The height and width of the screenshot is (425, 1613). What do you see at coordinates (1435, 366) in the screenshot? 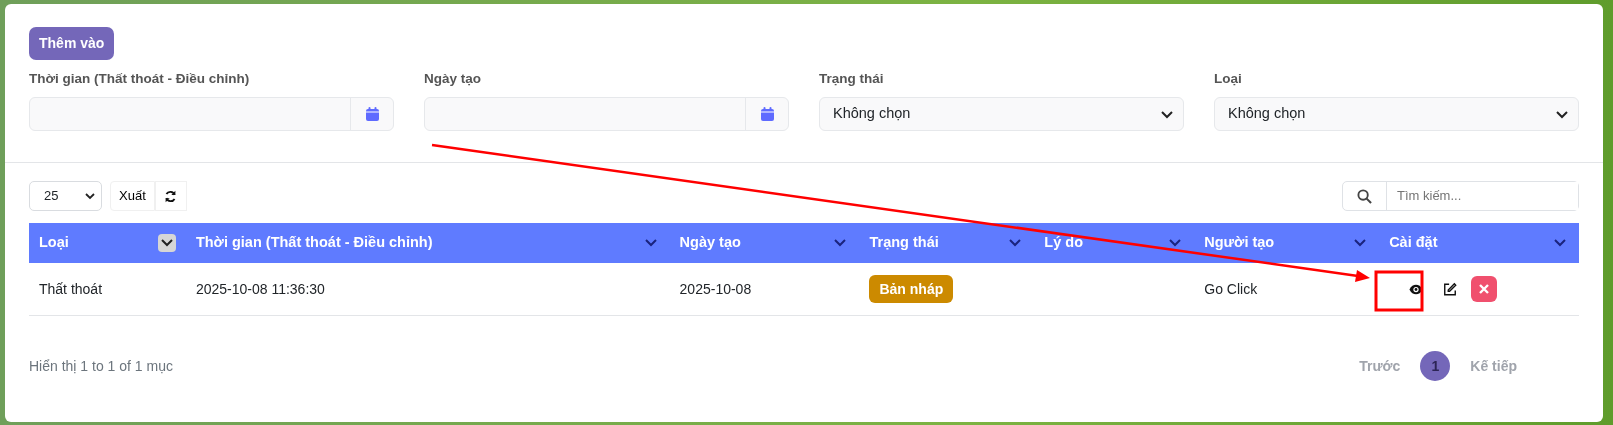
I see `page-button: 1` at bounding box center [1435, 366].